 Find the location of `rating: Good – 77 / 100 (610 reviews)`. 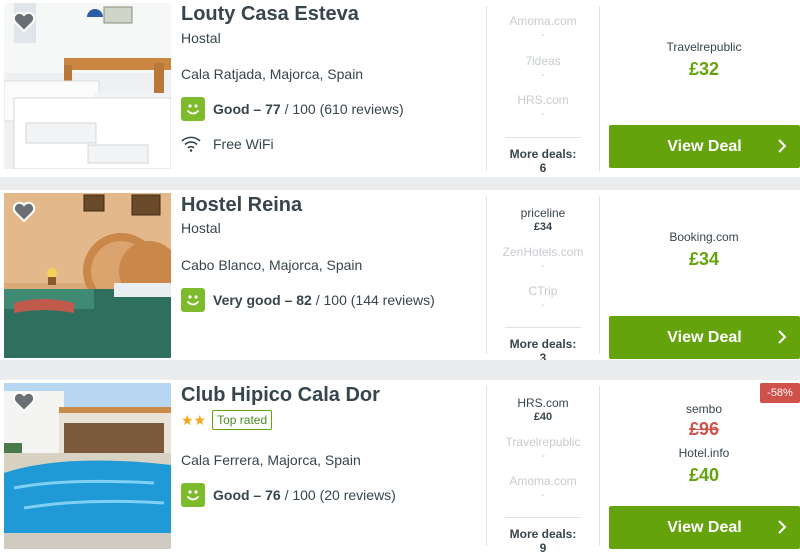

rating: Good – 77 / 100 (610 reviews) is located at coordinates (292, 109).